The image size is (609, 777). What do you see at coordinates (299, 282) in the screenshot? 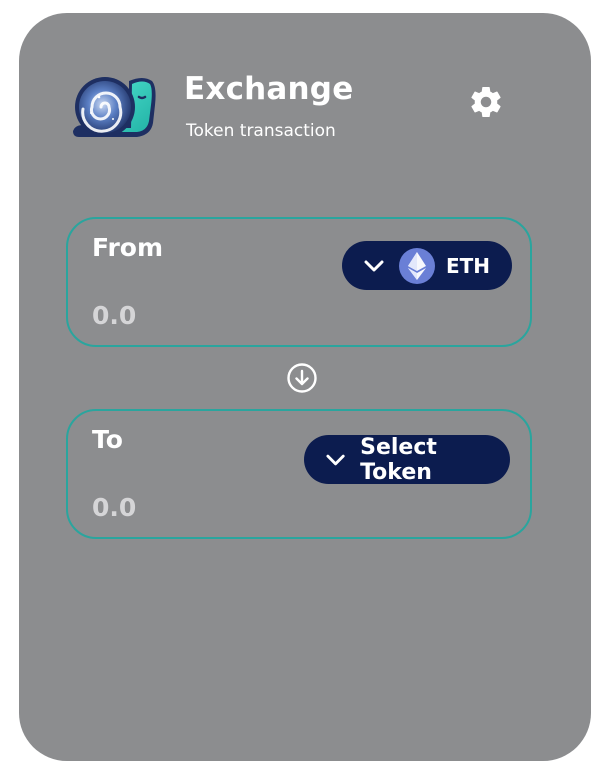
I see `from-panel: From 0.0 ETH` at bounding box center [299, 282].